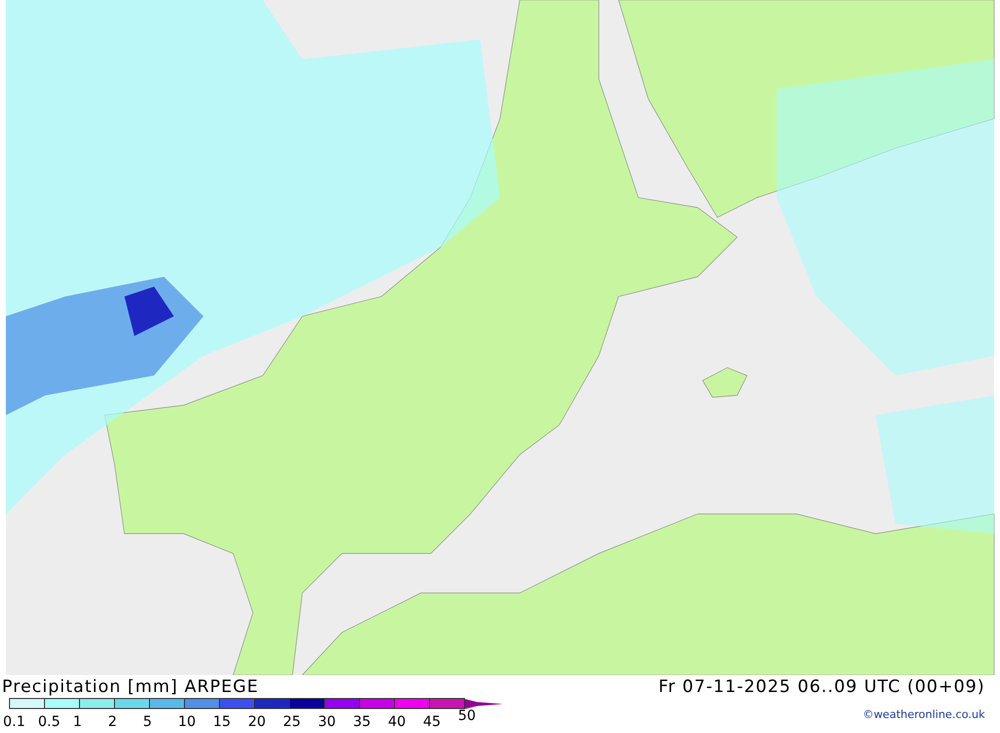  What do you see at coordinates (187, 722) in the screenshot?
I see `legend-label: 10` at bounding box center [187, 722].